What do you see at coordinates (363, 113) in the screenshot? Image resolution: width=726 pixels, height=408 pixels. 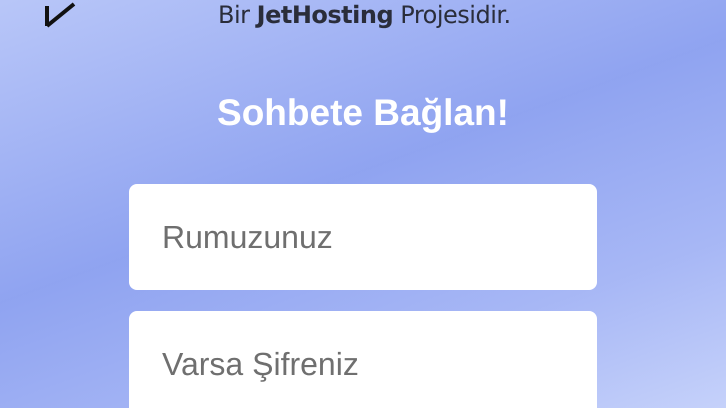 I see `page-title: Sohbete Bağlan!` at bounding box center [363, 113].